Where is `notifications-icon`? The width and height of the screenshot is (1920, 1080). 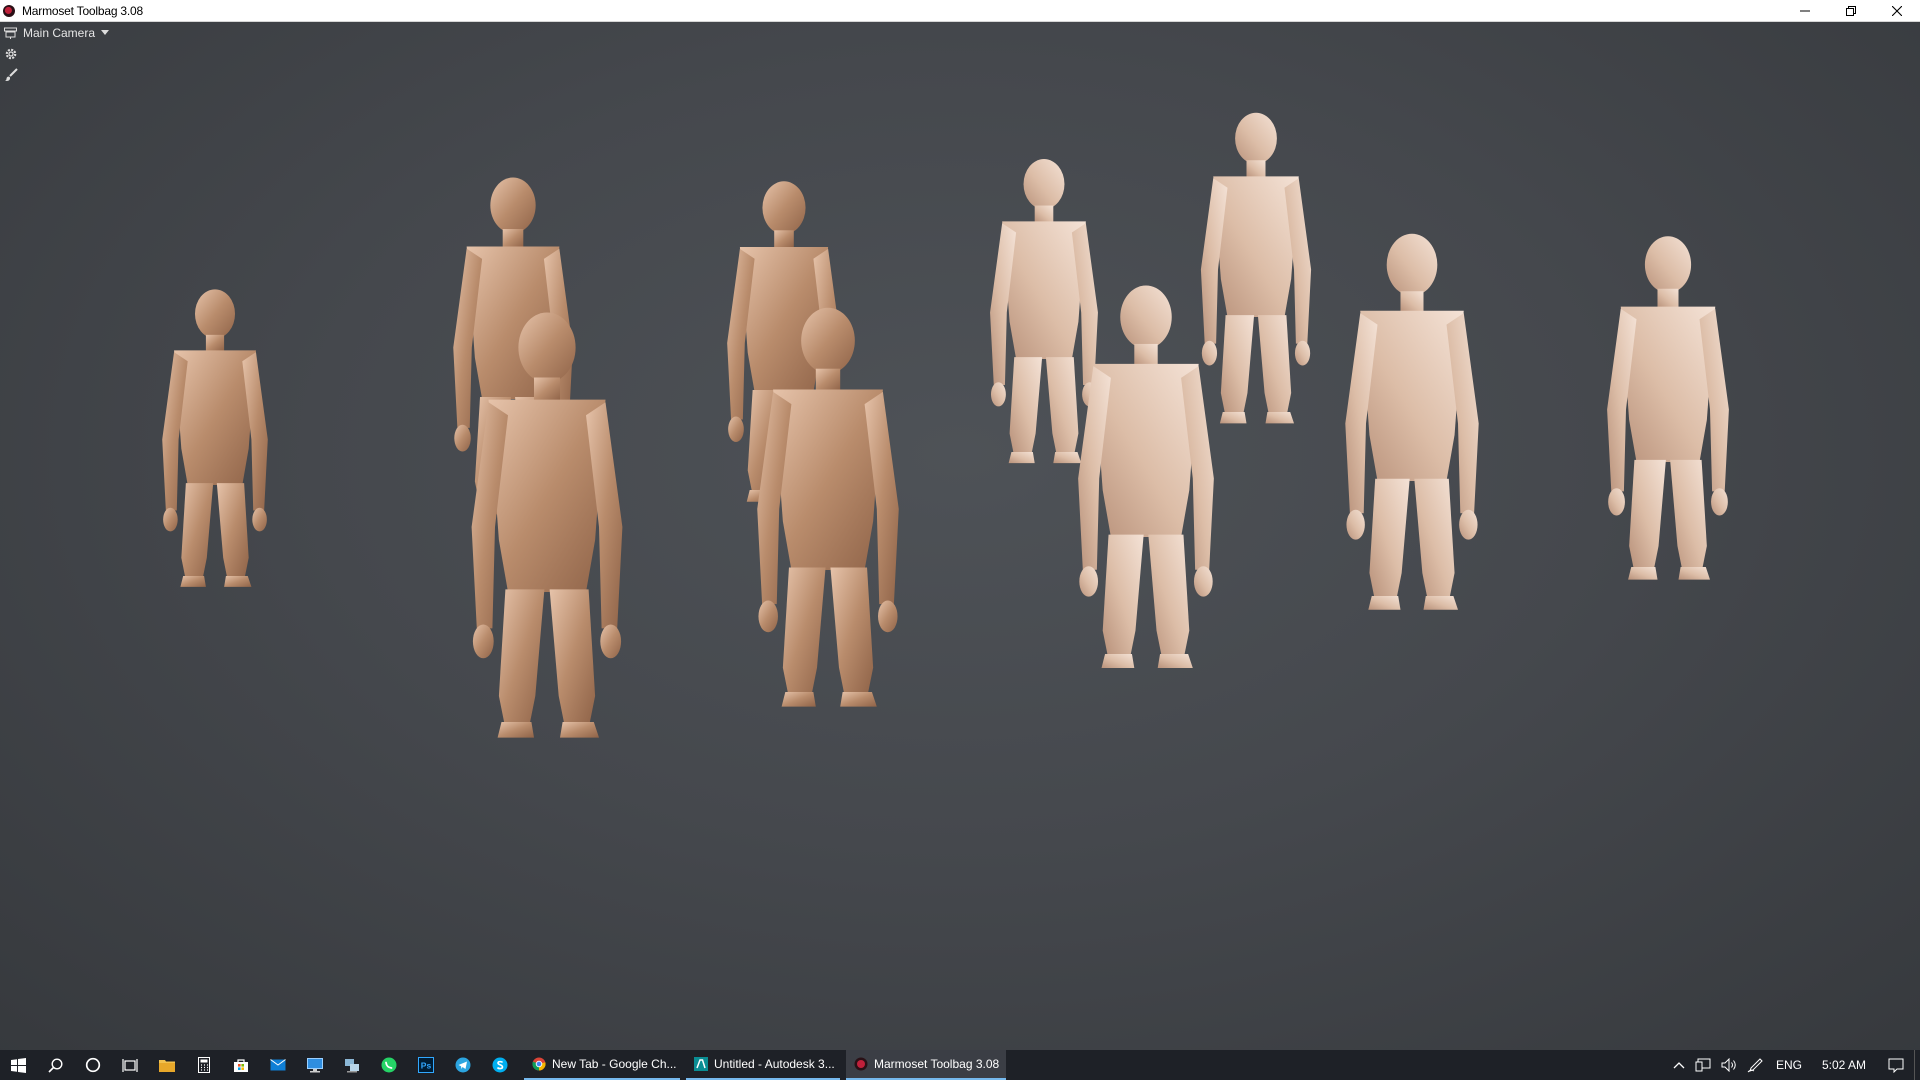 notifications-icon is located at coordinates (1896, 1065).